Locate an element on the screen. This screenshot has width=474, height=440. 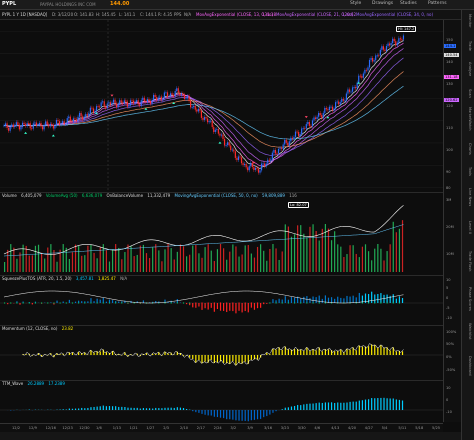
momentum-title: Momentum (12, CLOSE, no) is located at coordinates (30, 328).